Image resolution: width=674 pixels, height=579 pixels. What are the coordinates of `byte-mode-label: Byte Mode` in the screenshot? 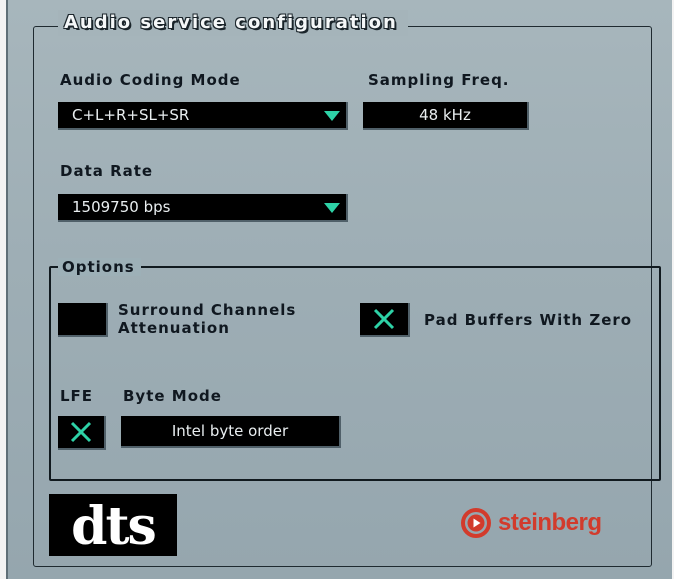 It's located at (172, 396).